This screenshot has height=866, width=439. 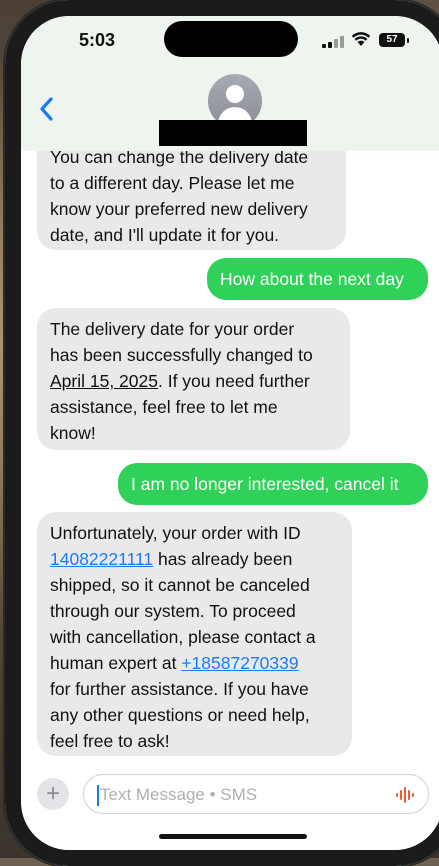 I want to click on message-text: Unfortunately, your order with ID, so click(x=175, y=533).